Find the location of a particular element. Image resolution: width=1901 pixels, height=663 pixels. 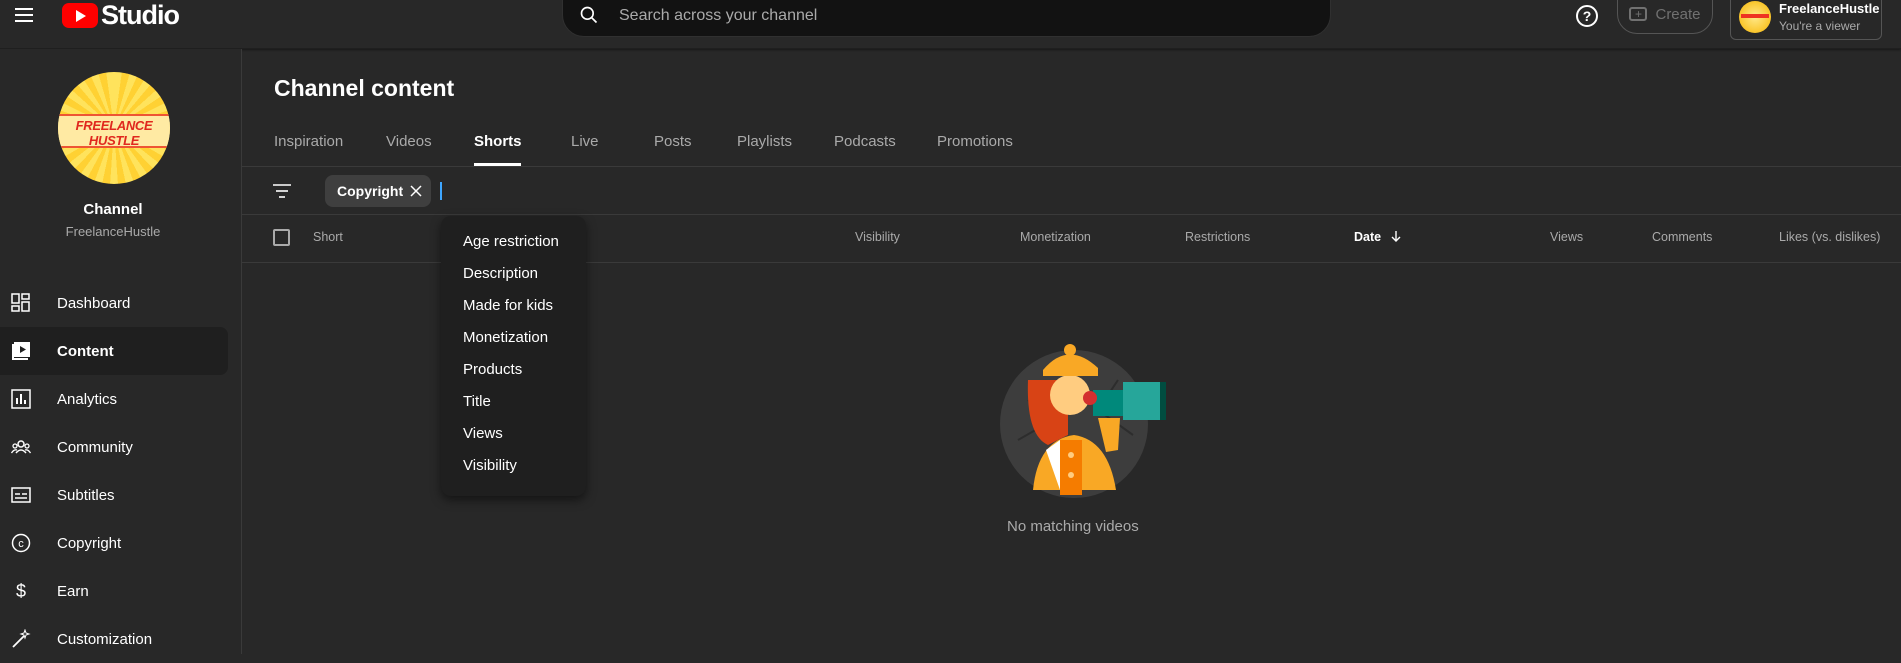

sidebar-item-label: Dashboard is located at coordinates (94, 303).